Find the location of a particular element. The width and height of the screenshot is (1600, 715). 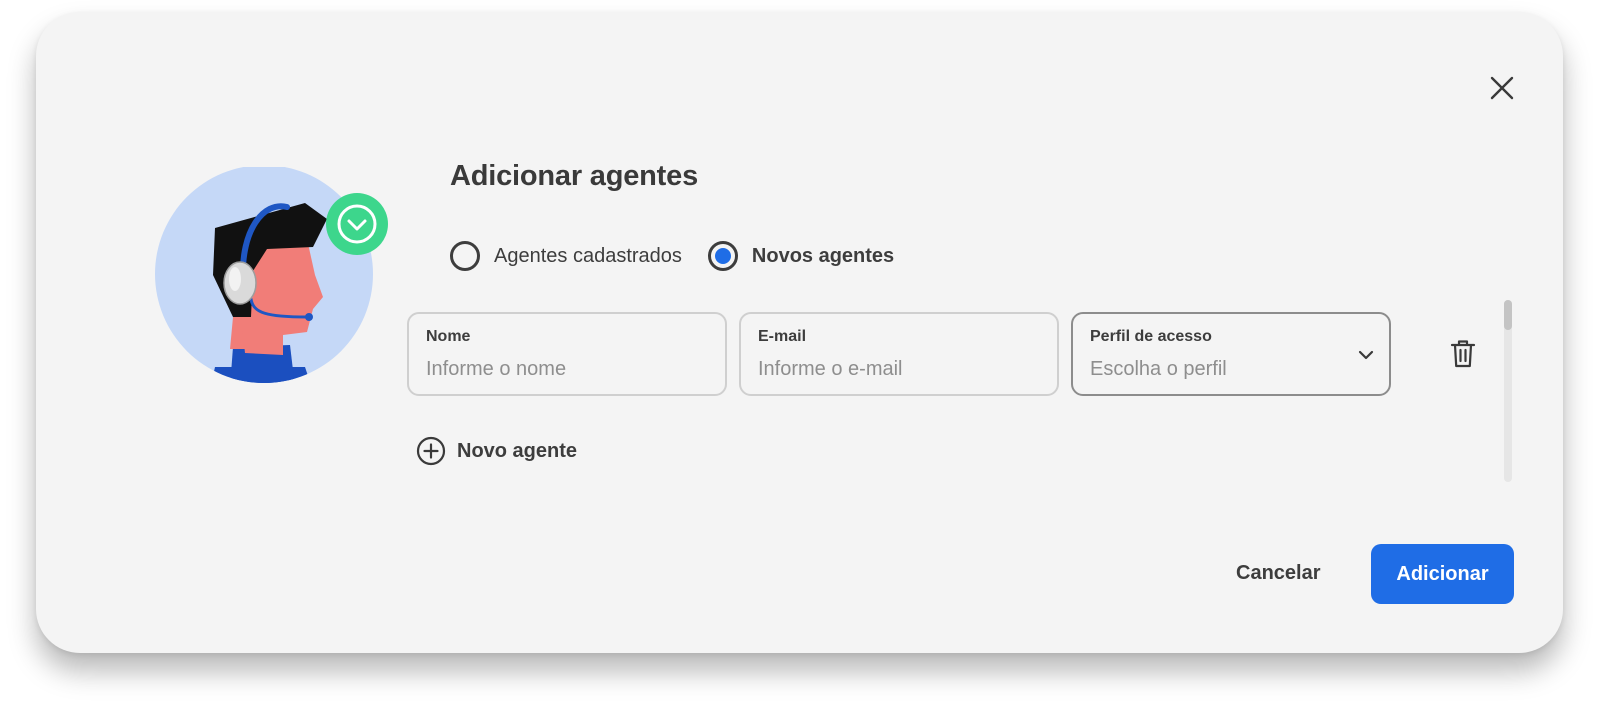

radio-new-agents-label: Novos agentes is located at coordinates (823, 255).